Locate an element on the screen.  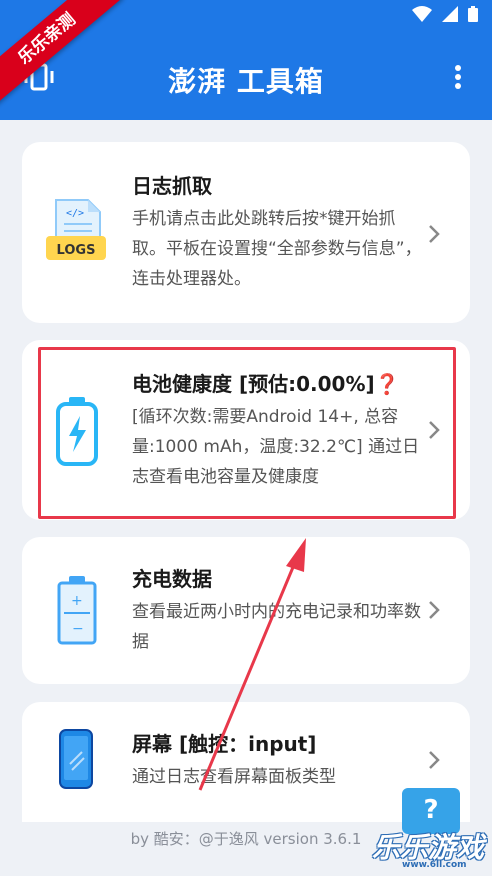
watermark-logo: 乐乐游戏 www.6ll.com is located at coordinates (432, 851).